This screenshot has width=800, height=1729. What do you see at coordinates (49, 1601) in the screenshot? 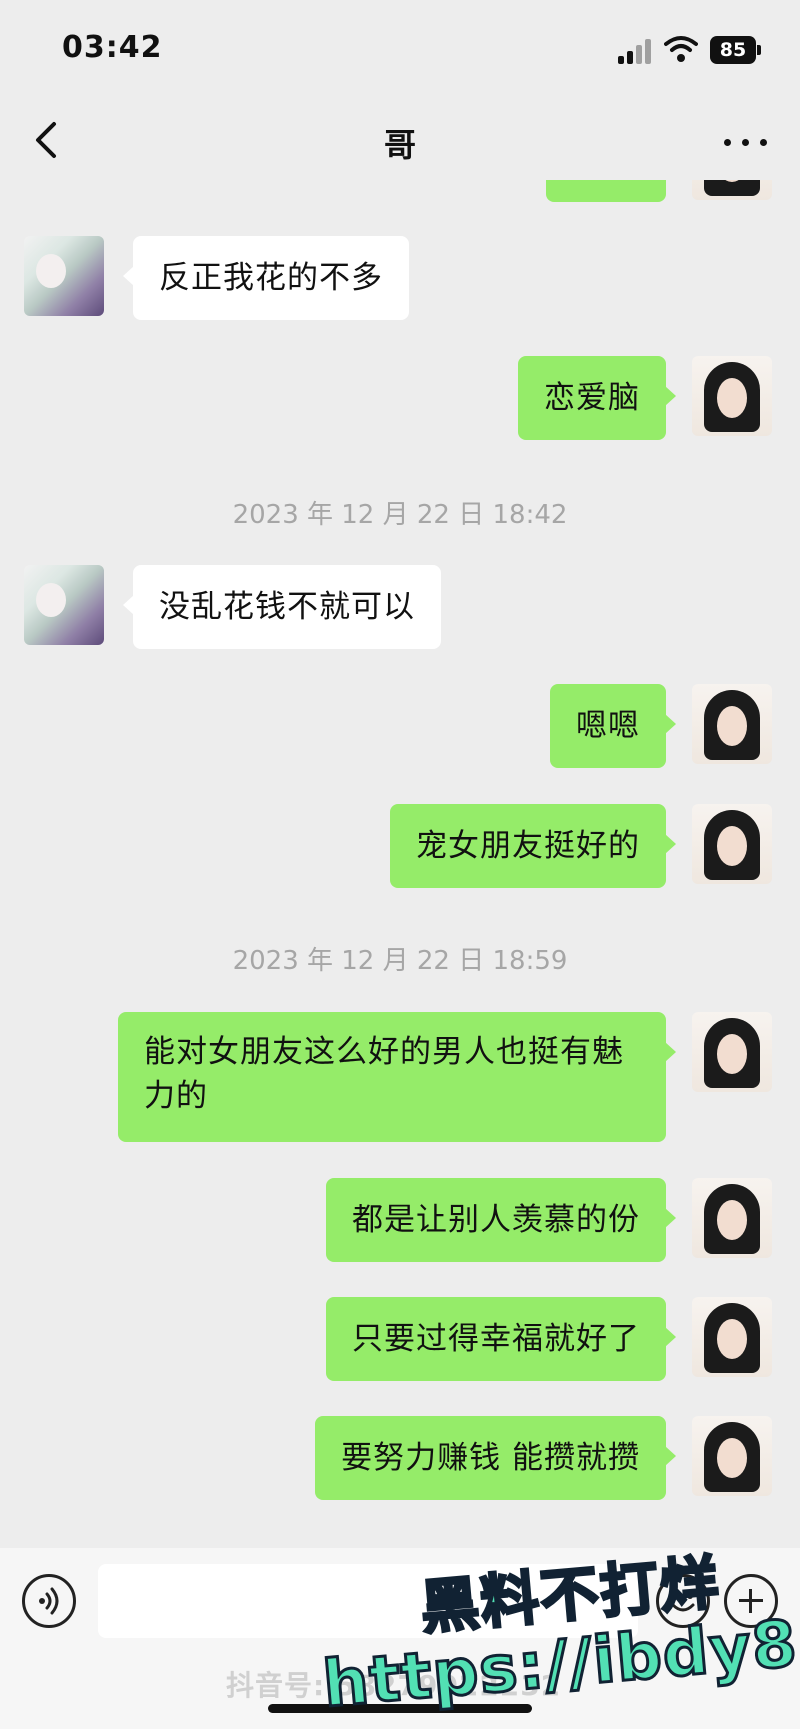
I see `voice-input-icon` at bounding box center [49, 1601].